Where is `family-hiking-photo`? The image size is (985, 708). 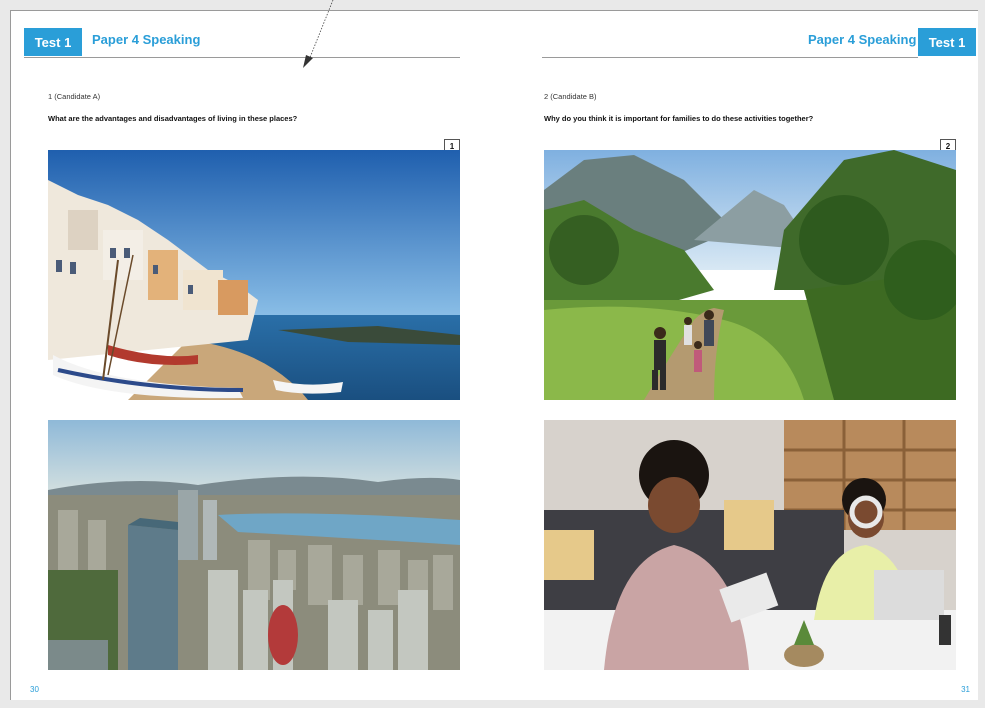
family-hiking-photo is located at coordinates (750, 275).